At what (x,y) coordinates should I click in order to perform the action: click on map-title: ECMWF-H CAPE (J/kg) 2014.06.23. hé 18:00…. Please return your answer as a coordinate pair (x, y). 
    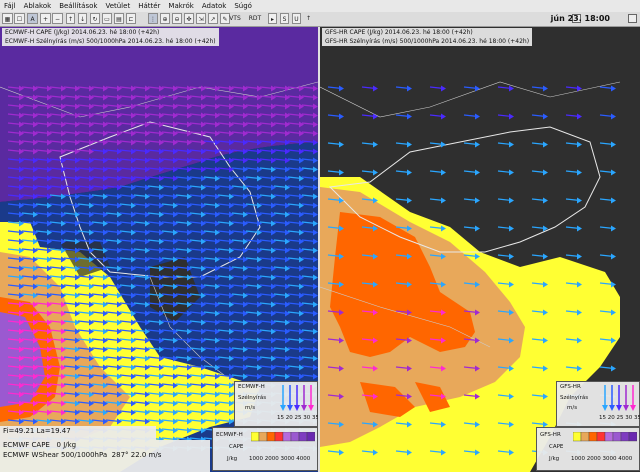
    Looking at the image, I should click on (110, 37).